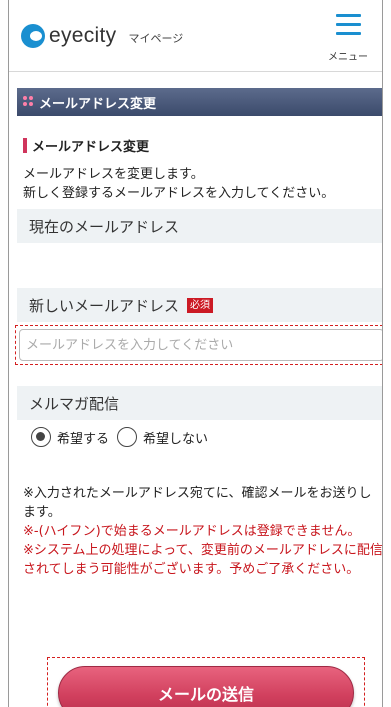  What do you see at coordinates (175, 437) in the screenshot?
I see `radio-unsubscribe-label: 希望しない` at bounding box center [175, 437].